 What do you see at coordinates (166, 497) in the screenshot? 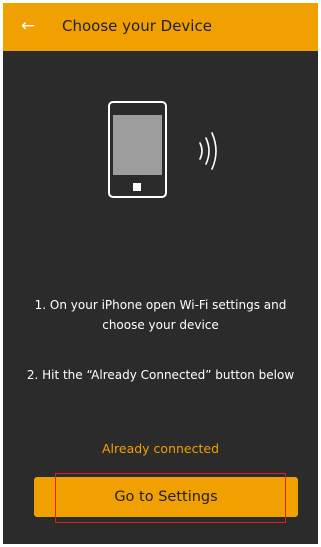
I see `go-to-settings-button: Go to Settings` at bounding box center [166, 497].